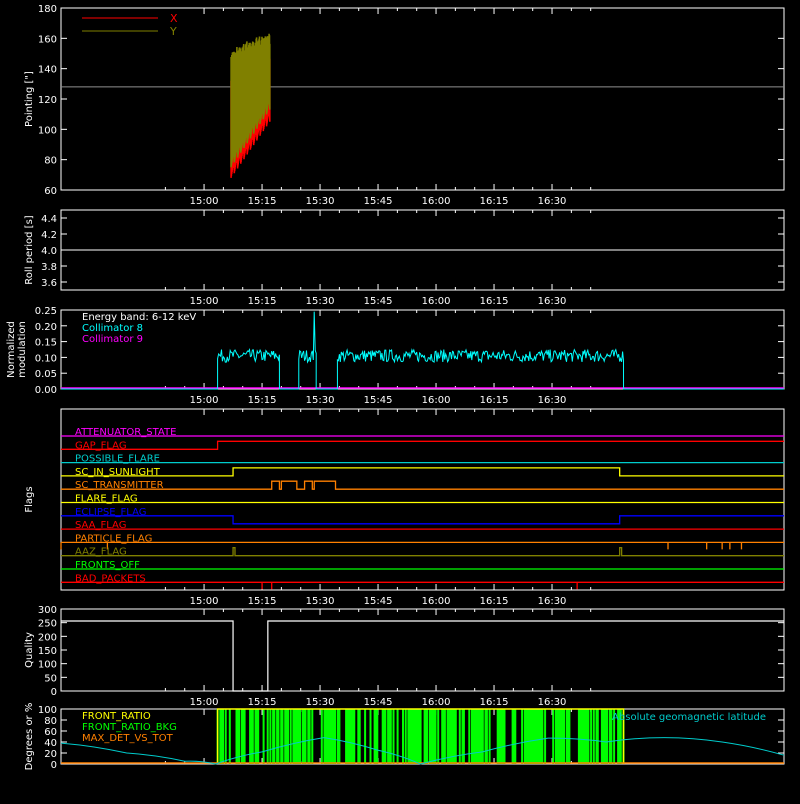  What do you see at coordinates (494, 301) in the screenshot?
I see `roll-xtick-label: 16:15` at bounding box center [494, 301].